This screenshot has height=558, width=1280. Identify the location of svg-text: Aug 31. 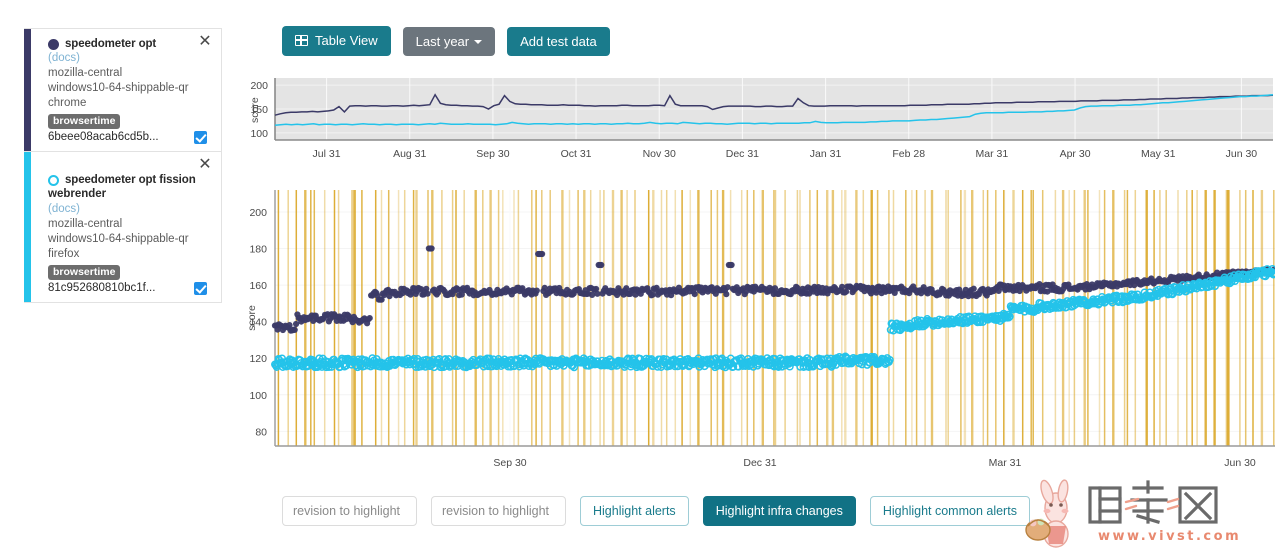
(409, 154).